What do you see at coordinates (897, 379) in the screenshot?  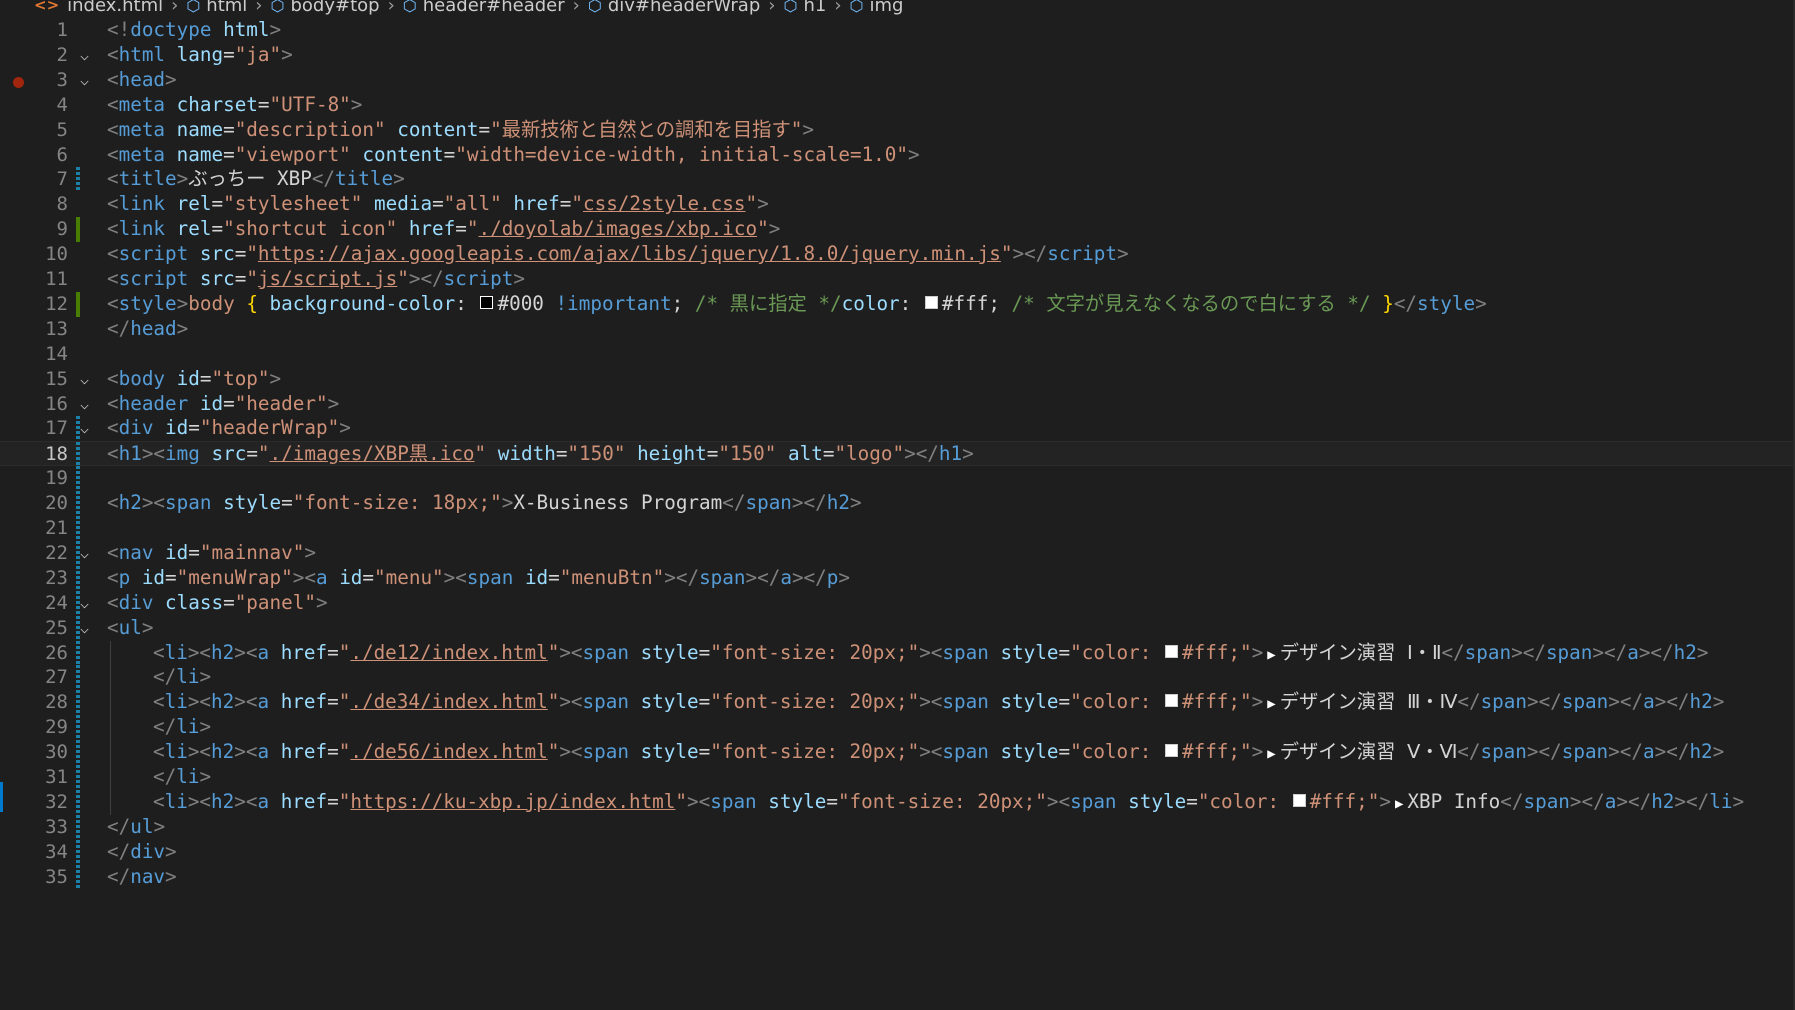 I see `code-line: 15 ⌵ <body id="top">` at bounding box center [897, 379].